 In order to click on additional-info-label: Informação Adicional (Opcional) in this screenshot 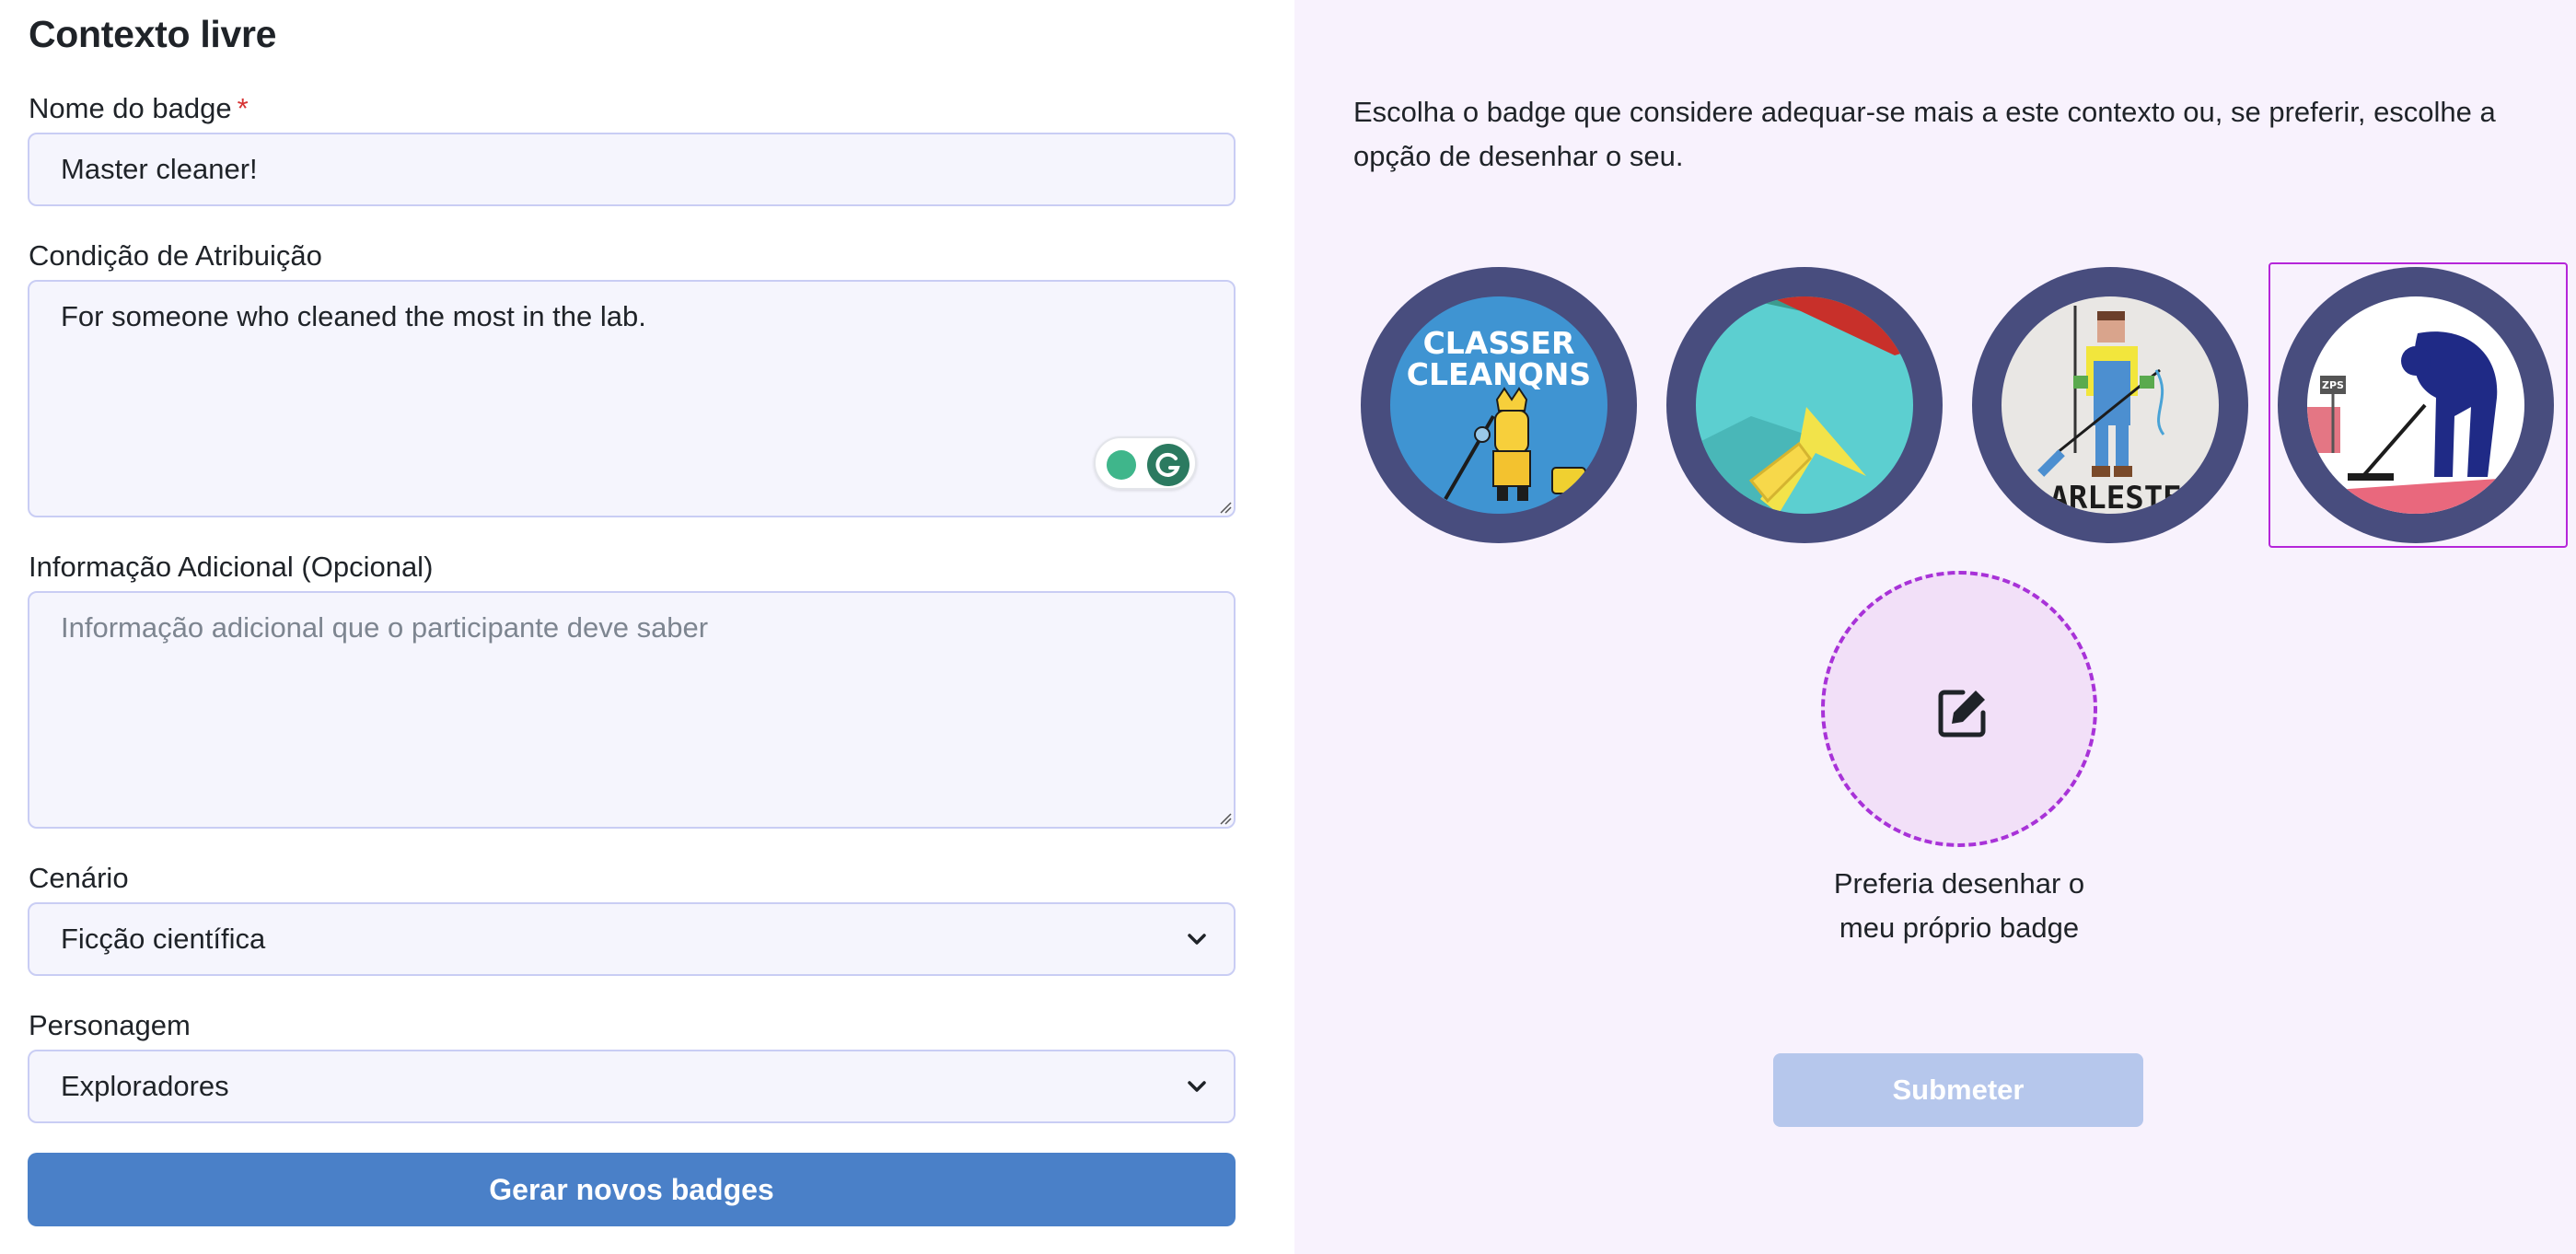, I will do `click(231, 567)`.